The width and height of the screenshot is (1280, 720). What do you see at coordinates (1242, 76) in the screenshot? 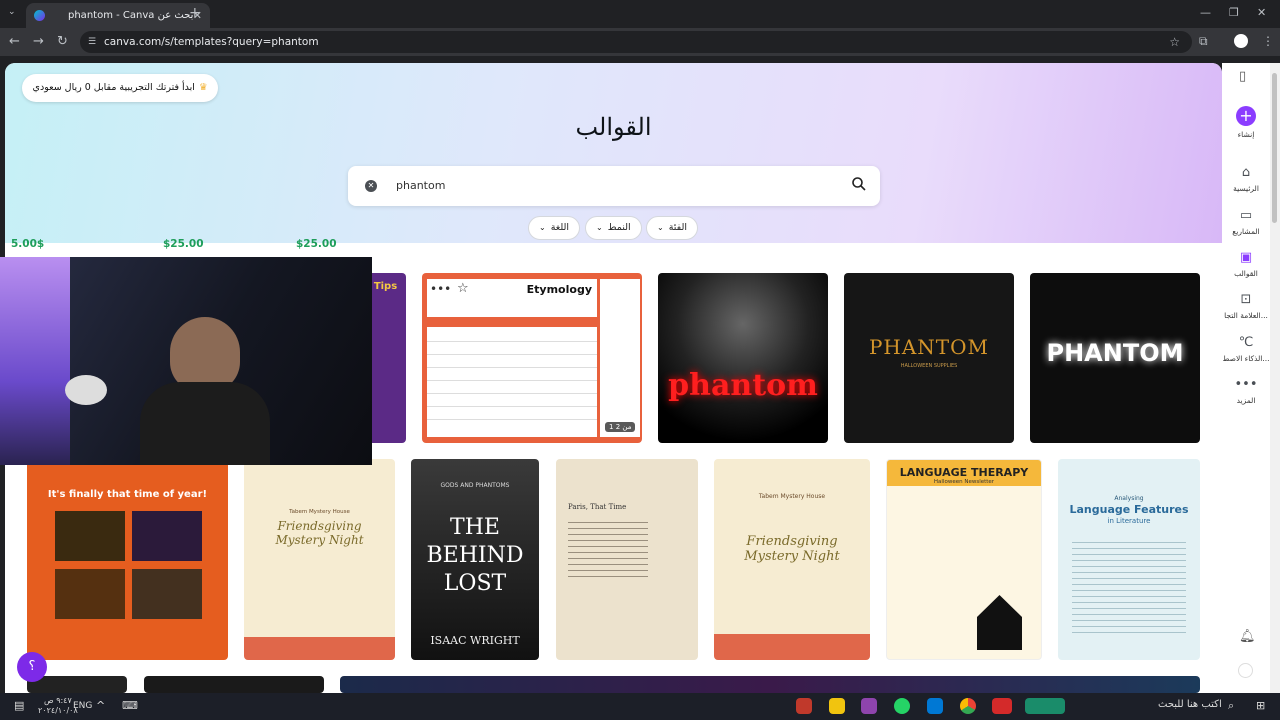
I see `panel-toggle-icon: ▯` at bounding box center [1242, 76].